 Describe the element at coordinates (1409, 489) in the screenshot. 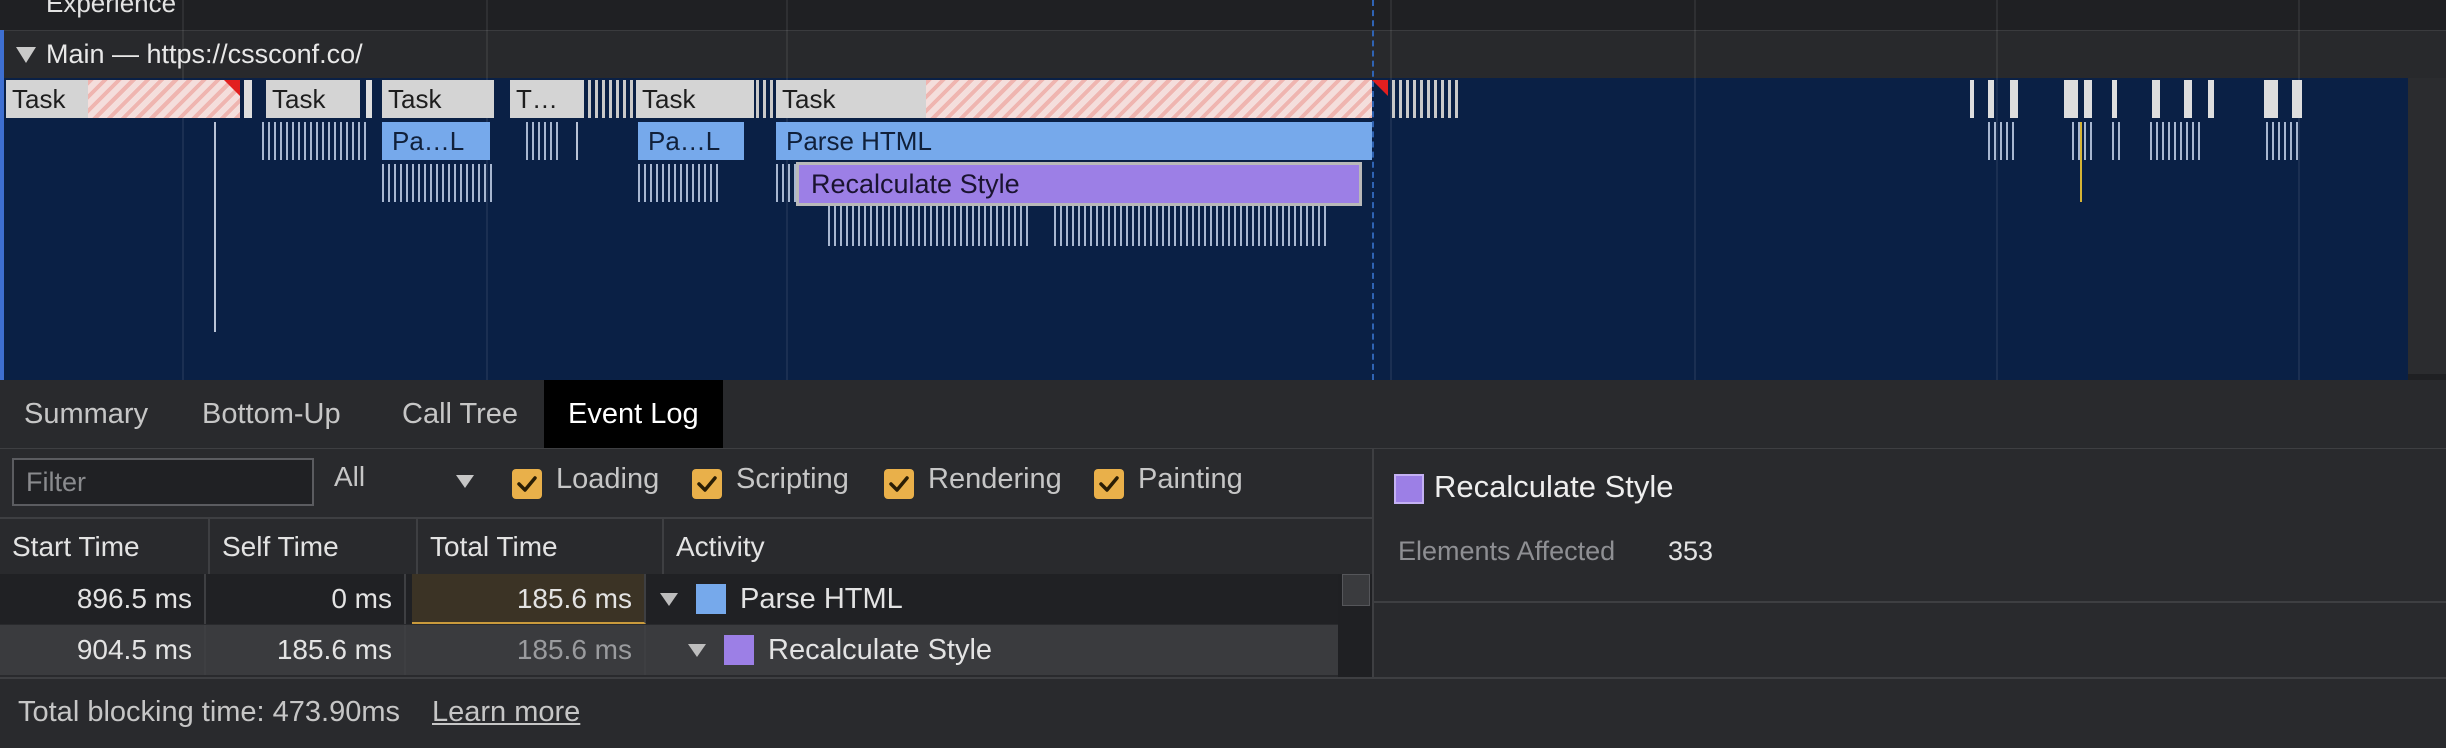

I see `rendering-color-swatch` at that location.